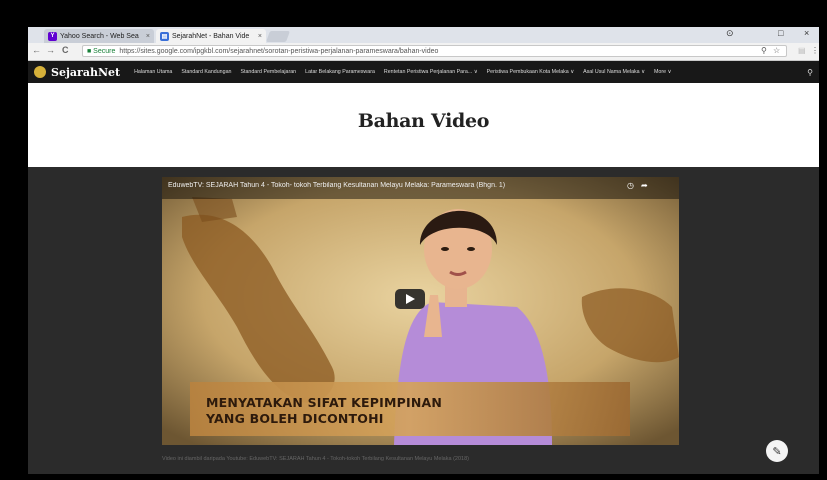 The height and width of the screenshot is (480, 827). Describe the element at coordinates (431, 72) in the screenshot. I see `nav-item-rentetan-peristiwa: Rentetan Peristiwa Perjalanan Para... ∨` at that location.